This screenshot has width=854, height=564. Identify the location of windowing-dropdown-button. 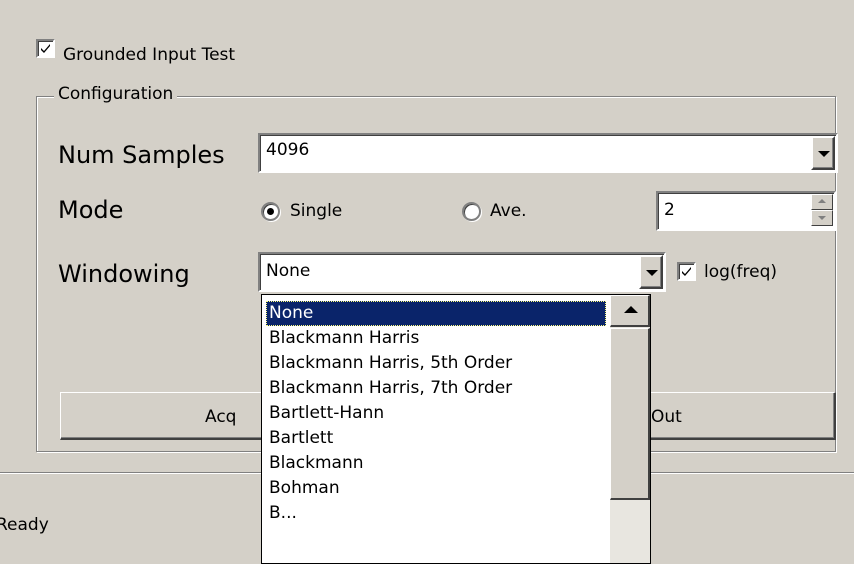
(651, 272).